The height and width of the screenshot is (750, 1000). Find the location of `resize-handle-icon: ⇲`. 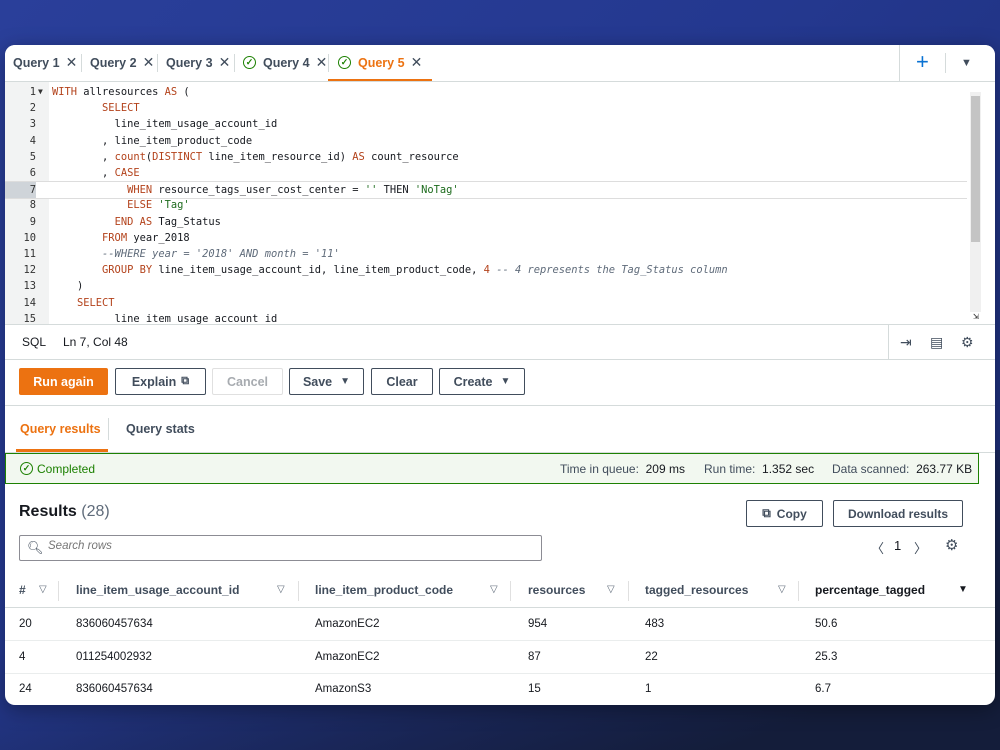

resize-handle-icon: ⇲ is located at coordinates (976, 316).